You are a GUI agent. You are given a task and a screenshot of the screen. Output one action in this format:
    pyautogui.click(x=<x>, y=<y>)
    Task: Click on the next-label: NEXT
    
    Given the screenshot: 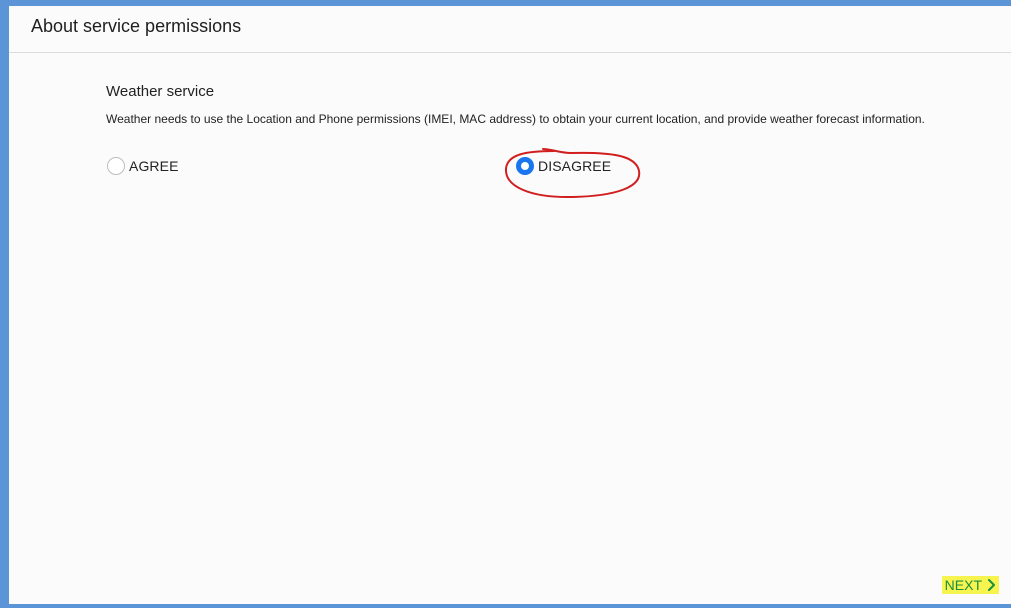 What is the action you would take?
    pyautogui.click(x=963, y=585)
    